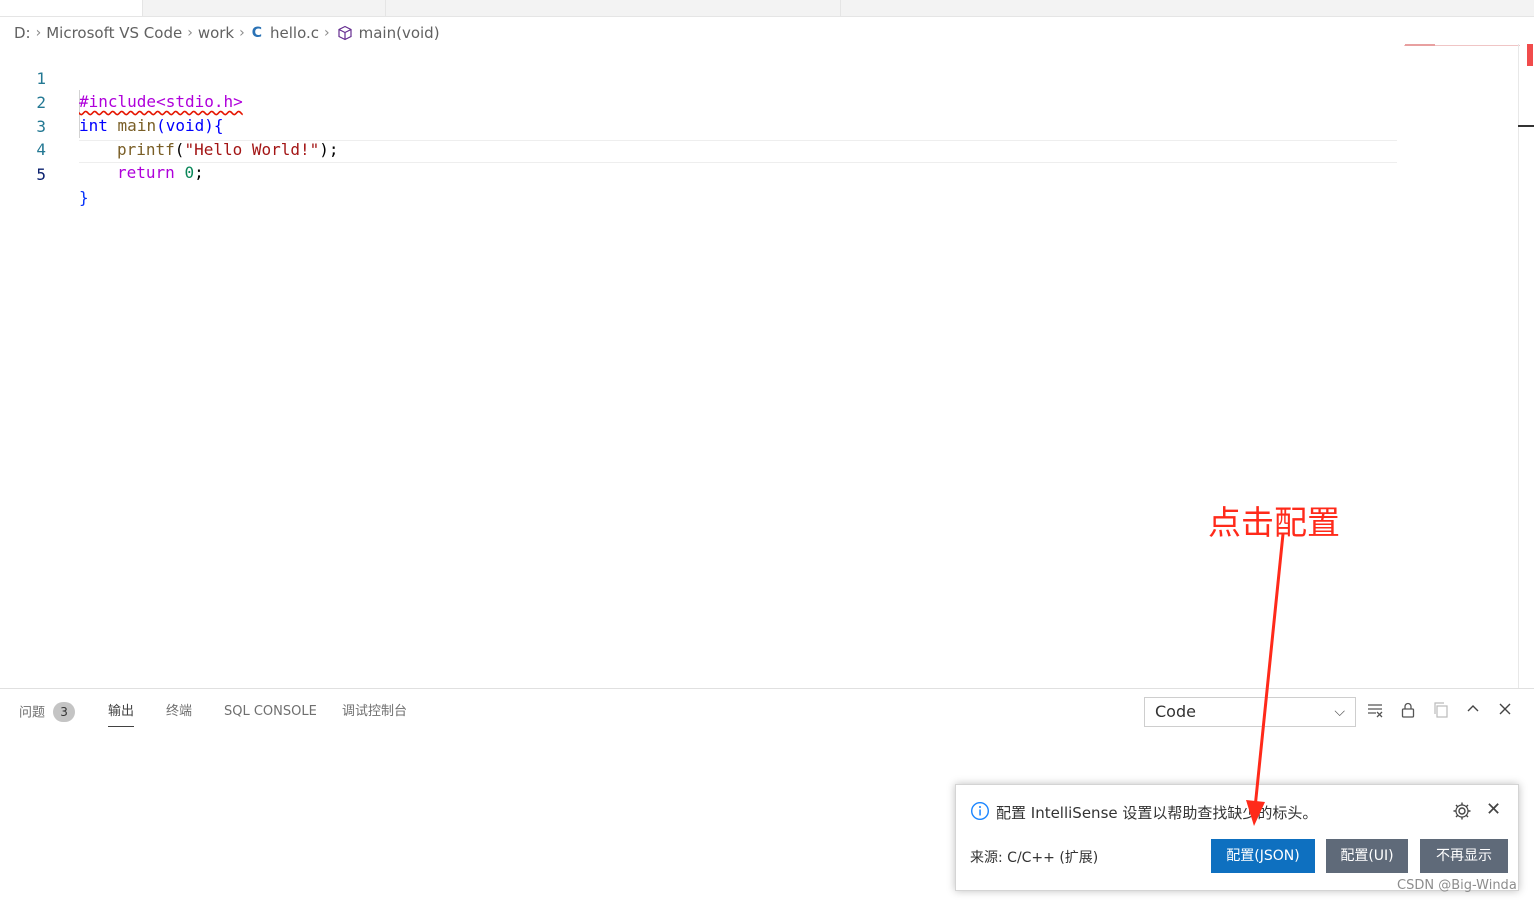 Image resolution: width=1534 pixels, height=904 pixels. What do you see at coordinates (179, 715) in the screenshot?
I see `tab-terminal: 终端` at bounding box center [179, 715].